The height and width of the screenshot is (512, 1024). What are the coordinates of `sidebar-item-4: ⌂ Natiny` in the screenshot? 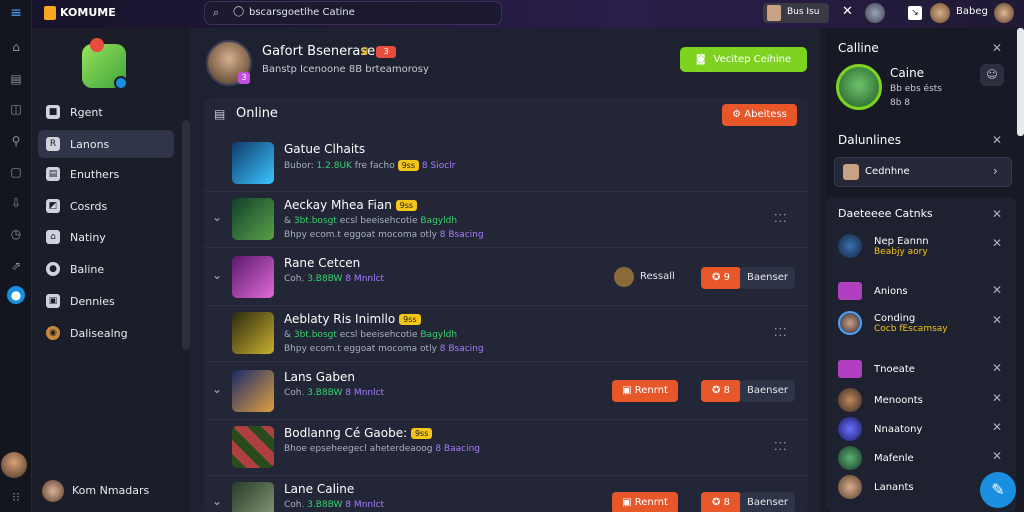 It's located at (106, 237).